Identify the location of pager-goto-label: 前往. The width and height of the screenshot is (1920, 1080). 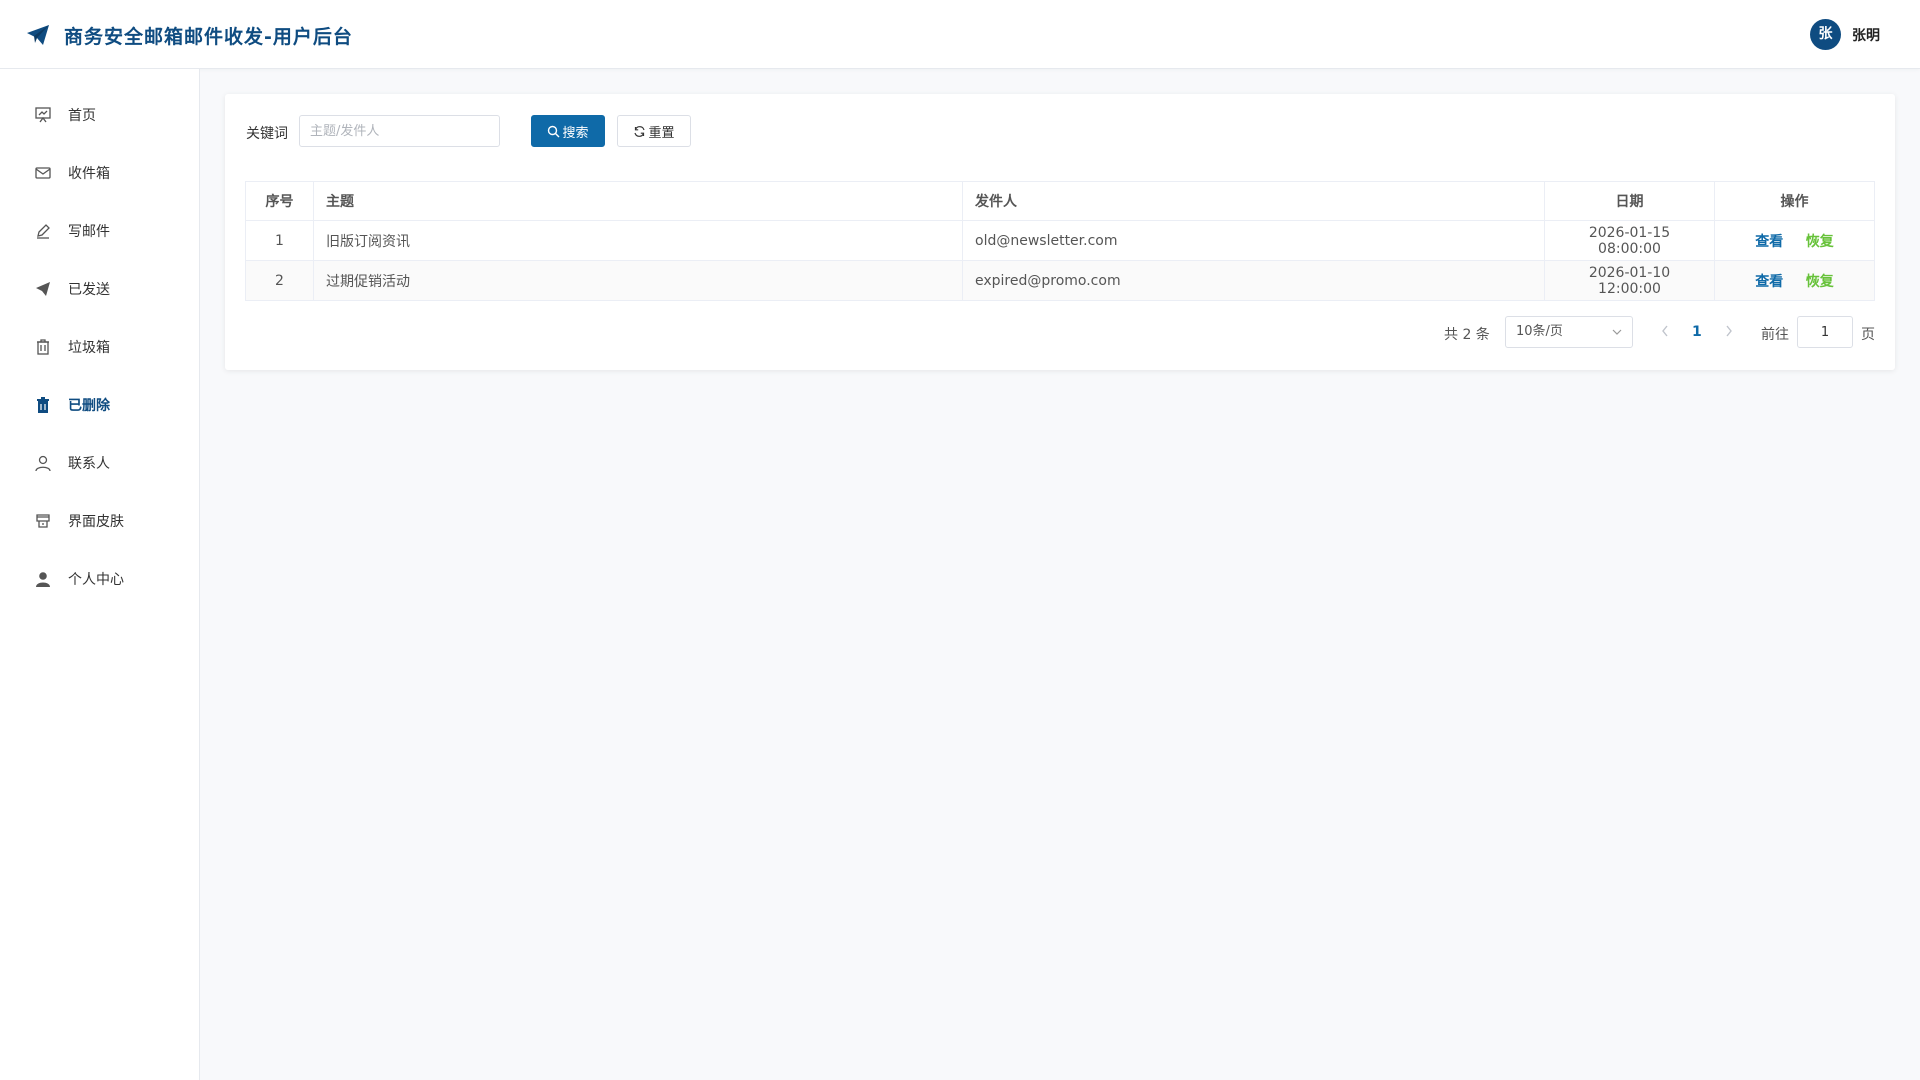
(1775, 335).